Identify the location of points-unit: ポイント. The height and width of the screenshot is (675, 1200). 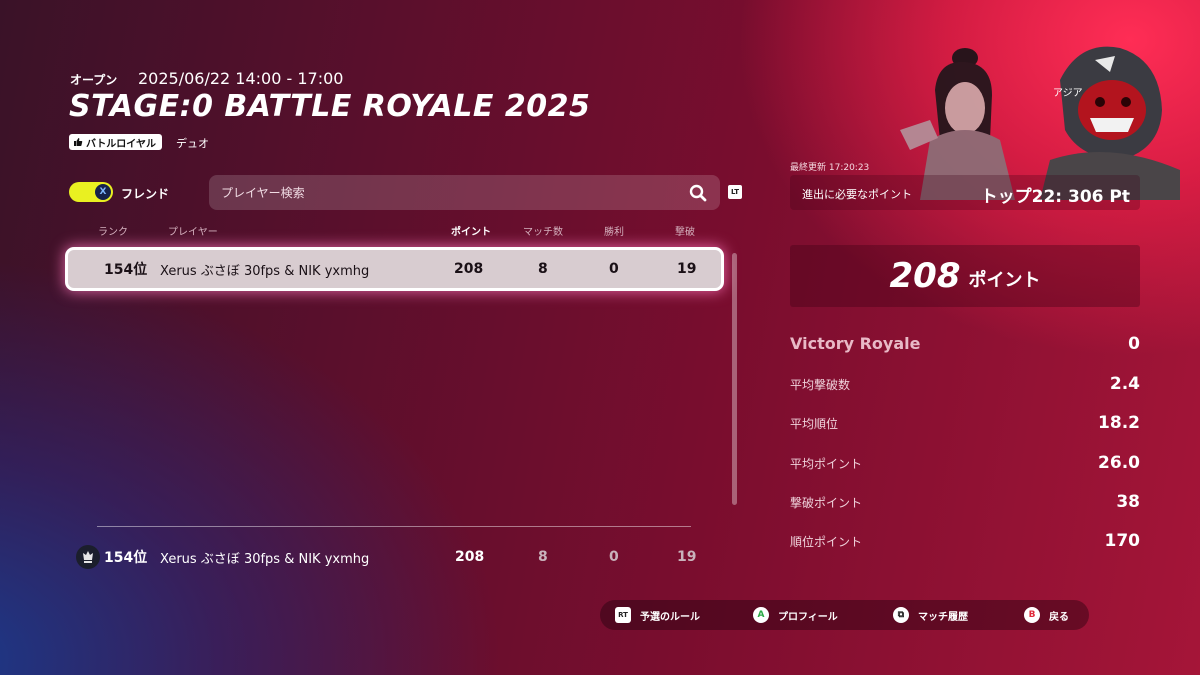
(1004, 280).